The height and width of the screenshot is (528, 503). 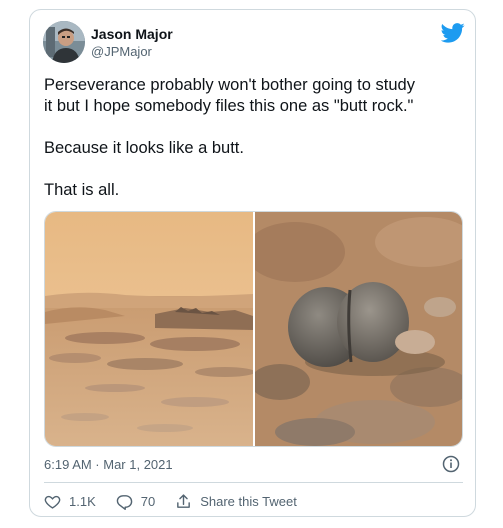 I want to click on reply-icon, so click(x=124, y=502).